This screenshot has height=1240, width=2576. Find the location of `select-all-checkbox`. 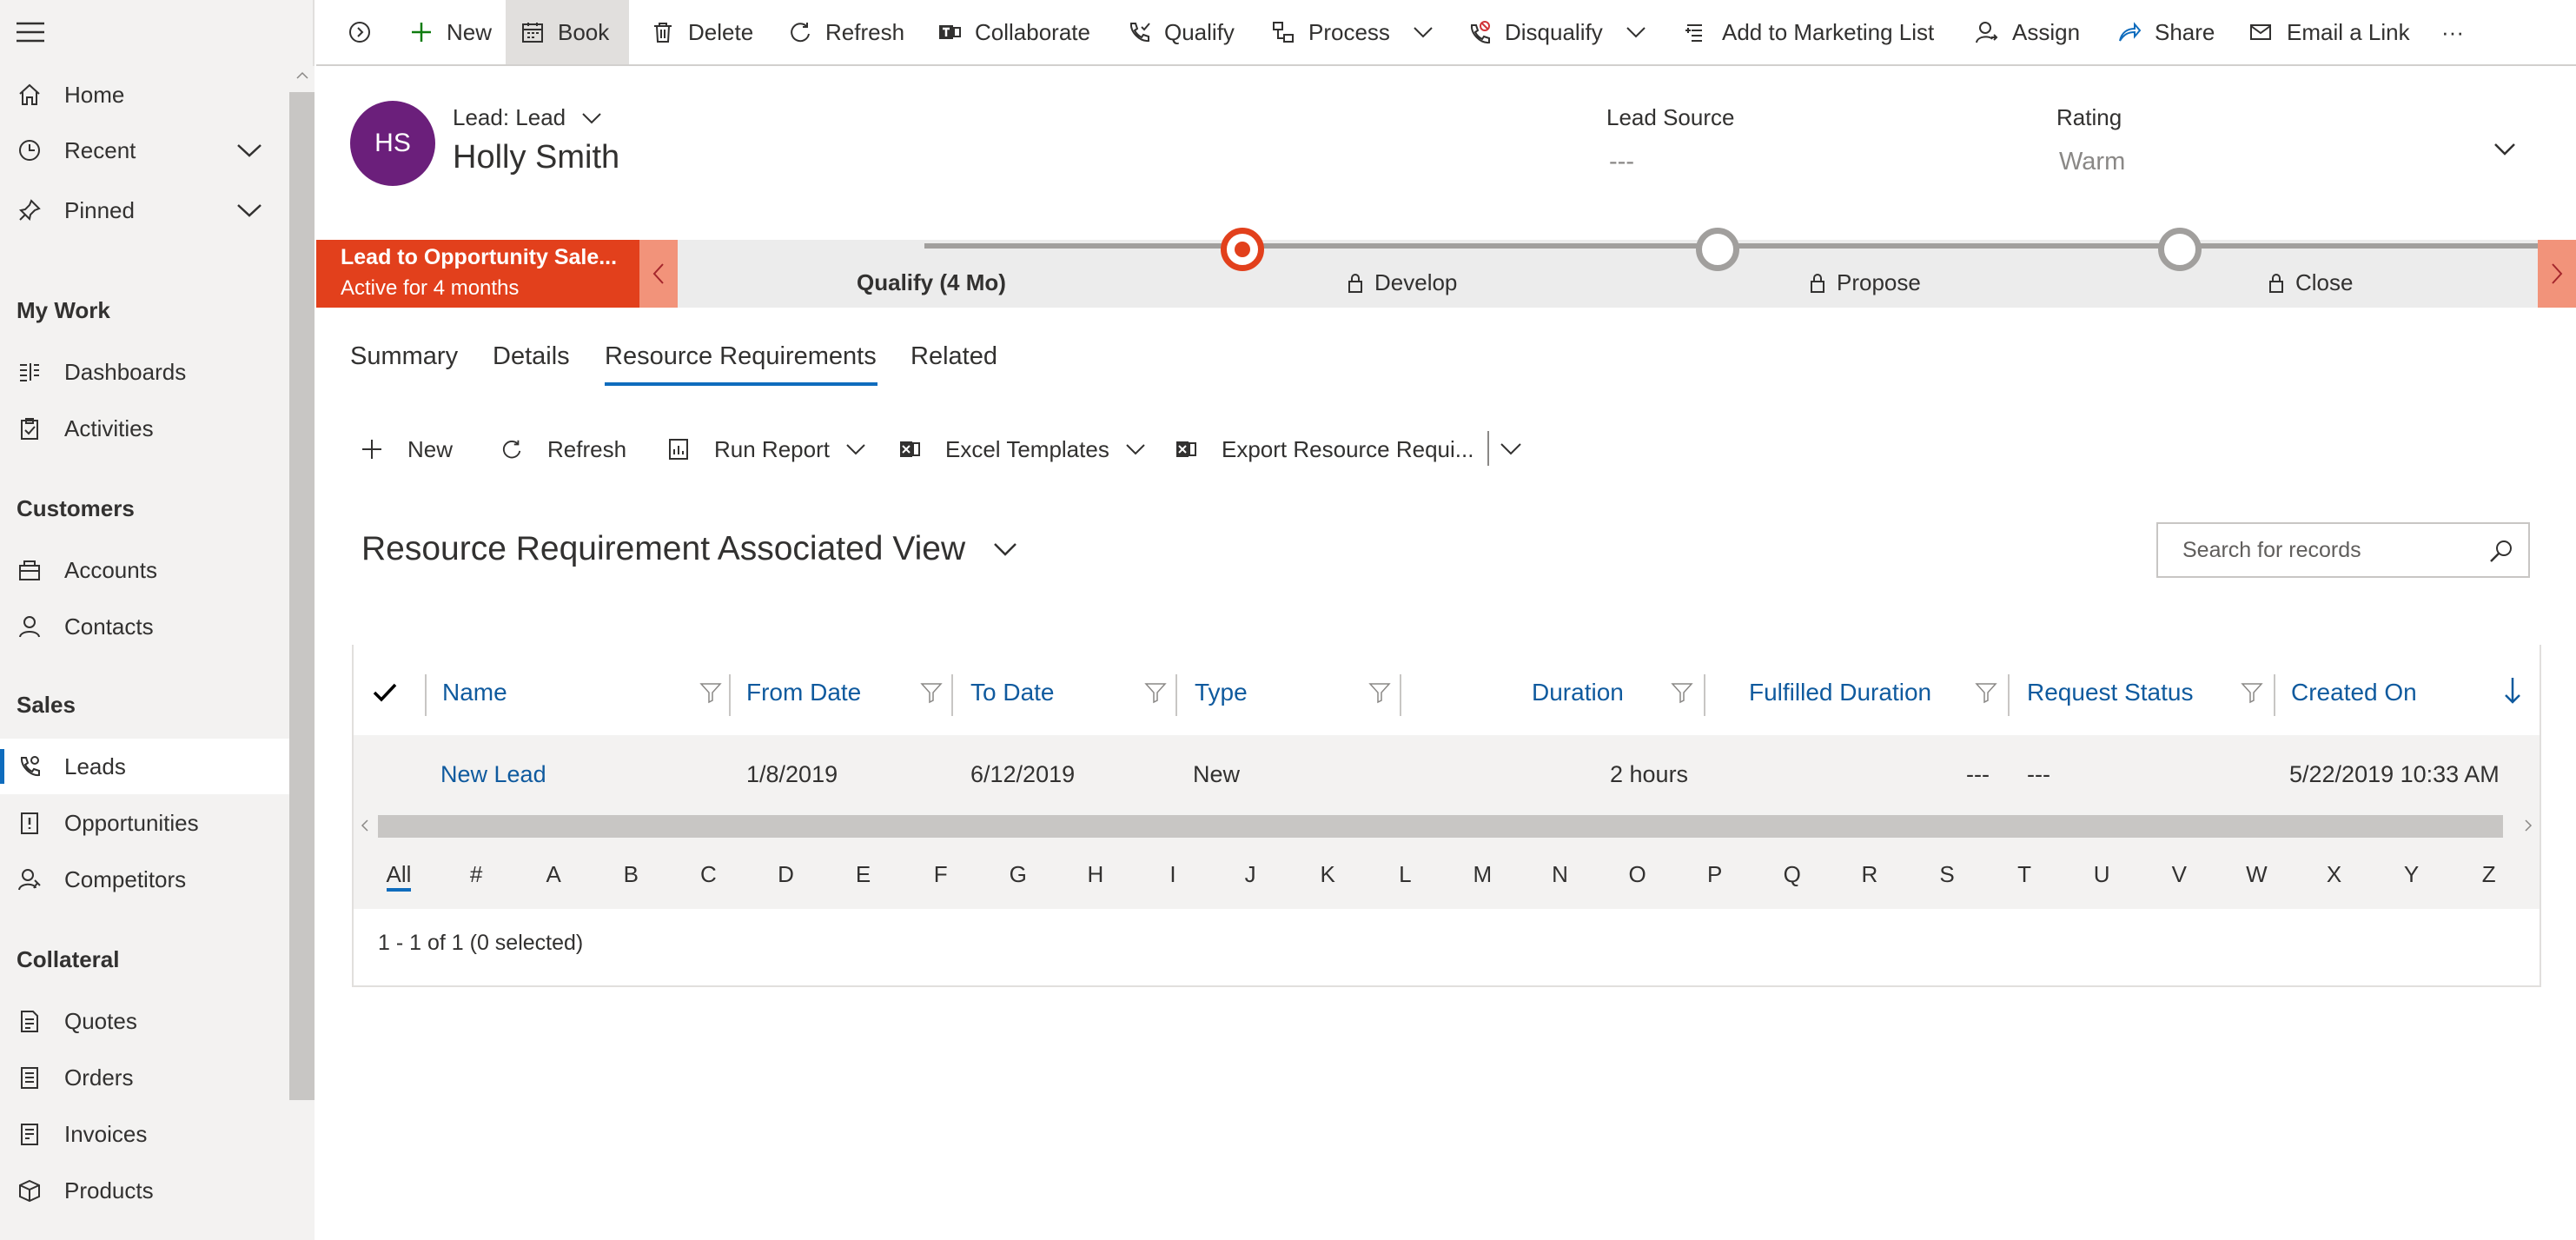

select-all-checkbox is located at coordinates (385, 692).